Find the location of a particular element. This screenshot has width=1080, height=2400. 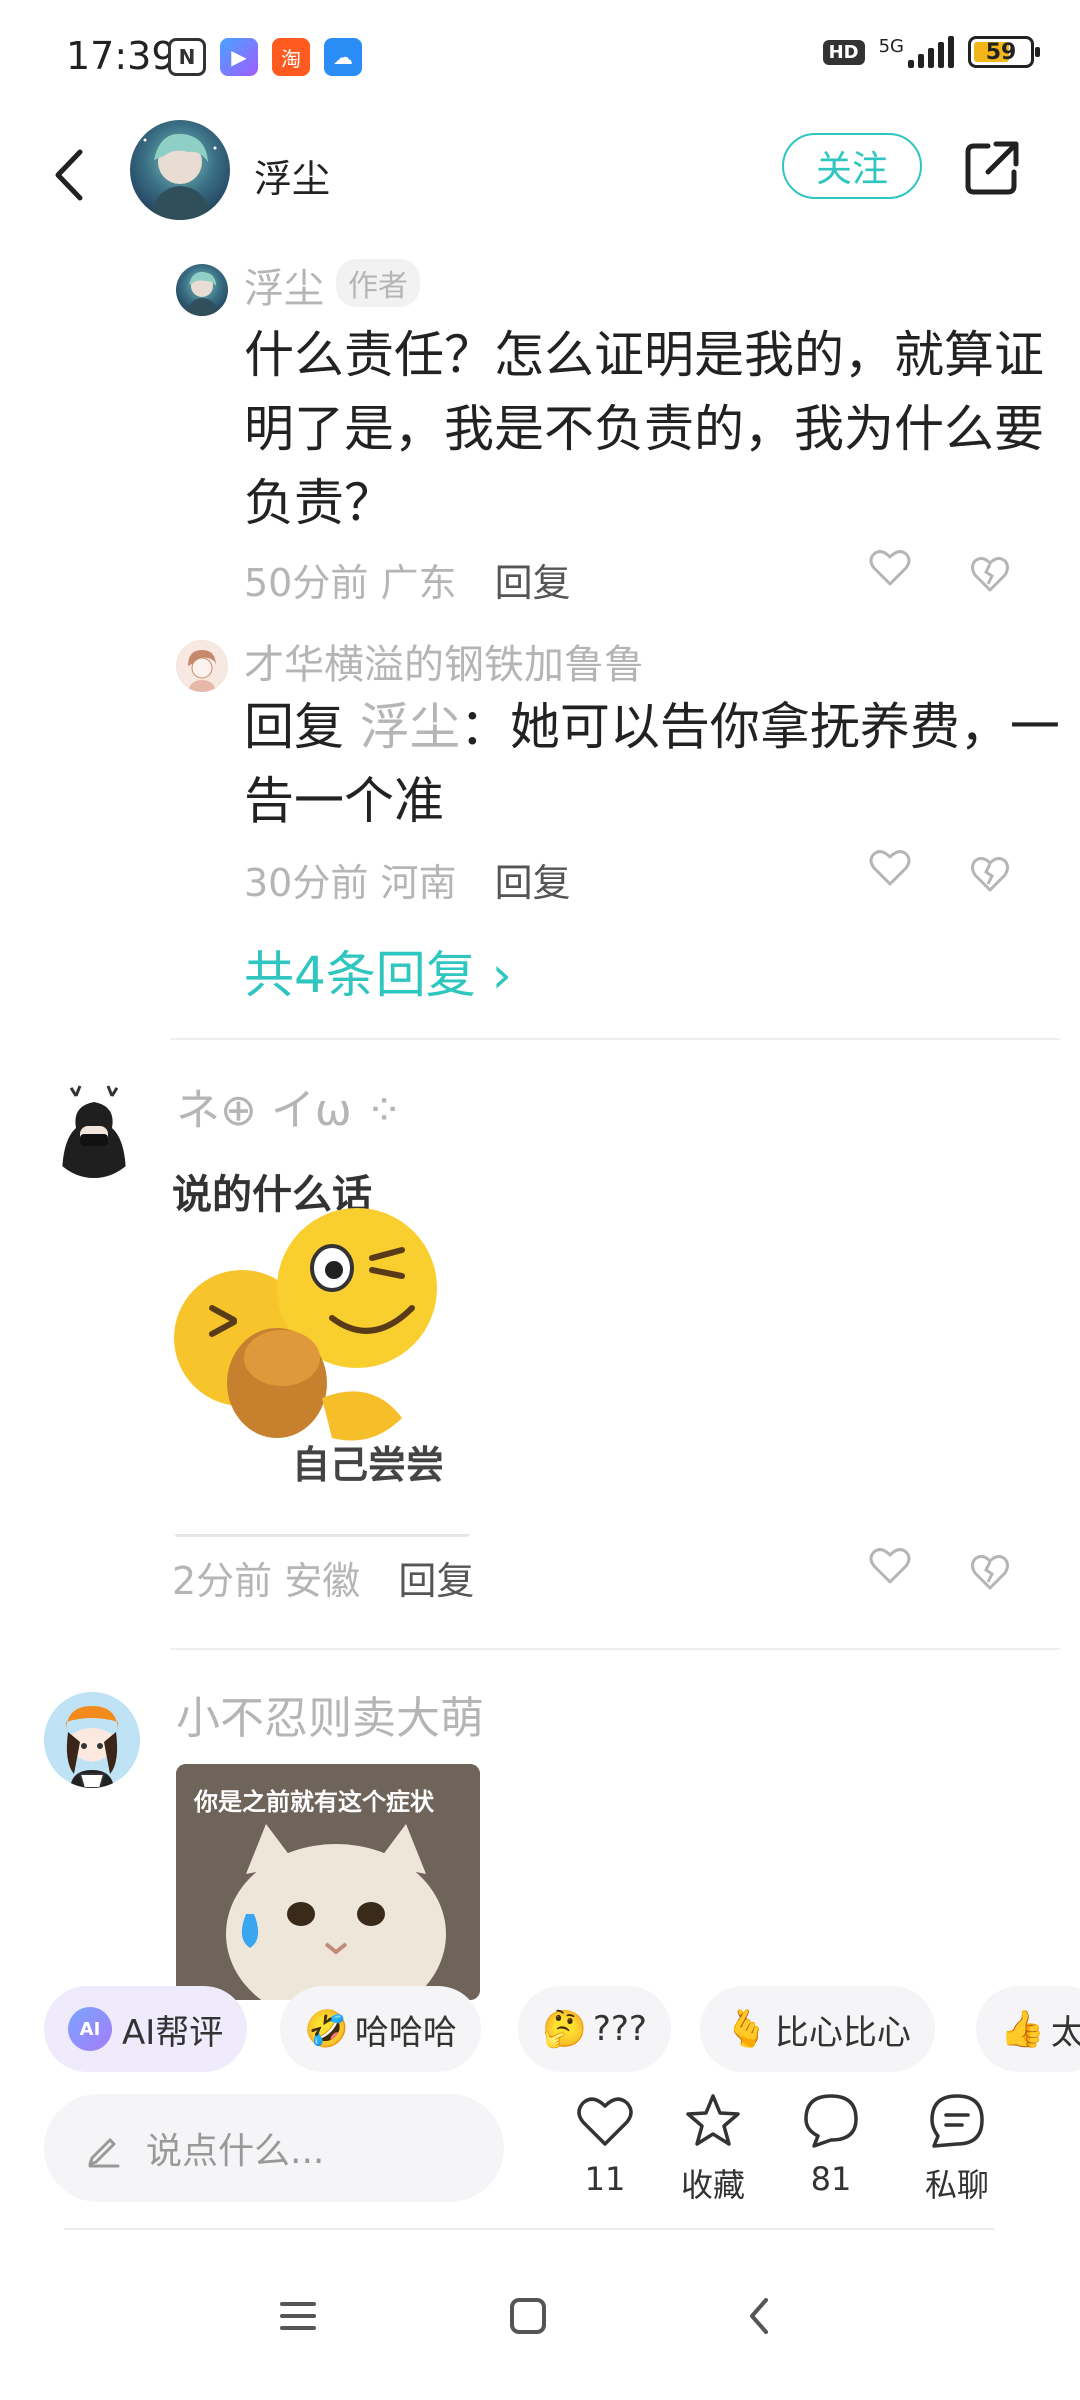

chat-action: 私聊 is located at coordinates (957, 2155).